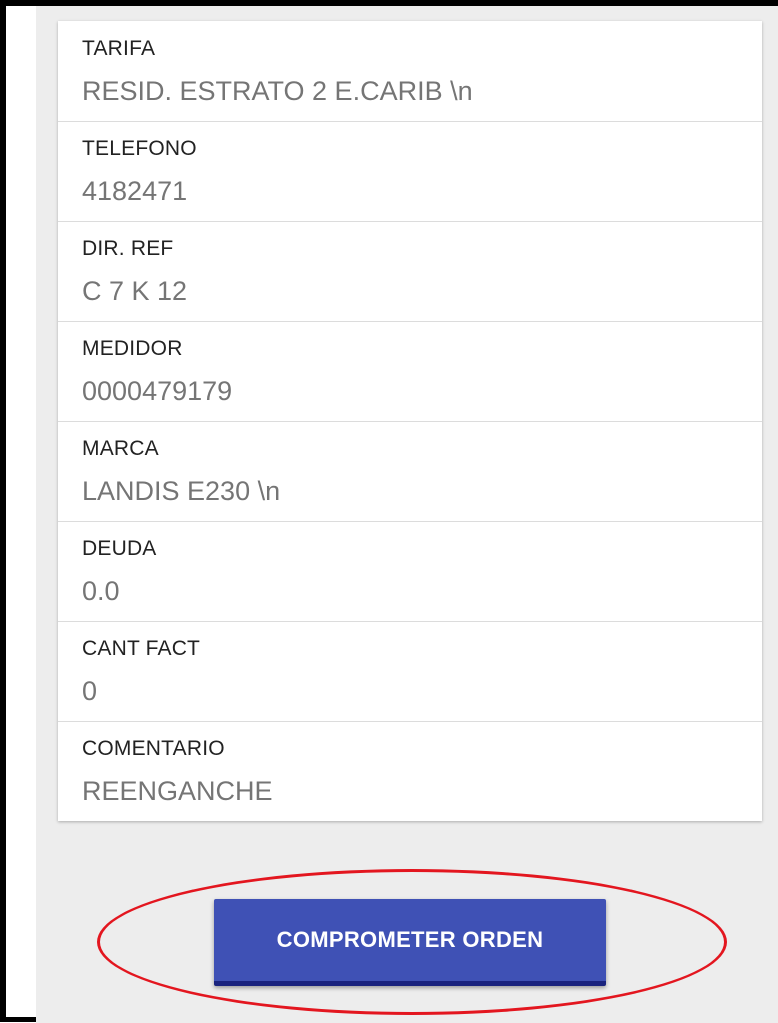 The image size is (778, 1023). Describe the element at coordinates (410, 571) in the screenshot. I see `field-deuda: DEUDA 0.0` at that location.